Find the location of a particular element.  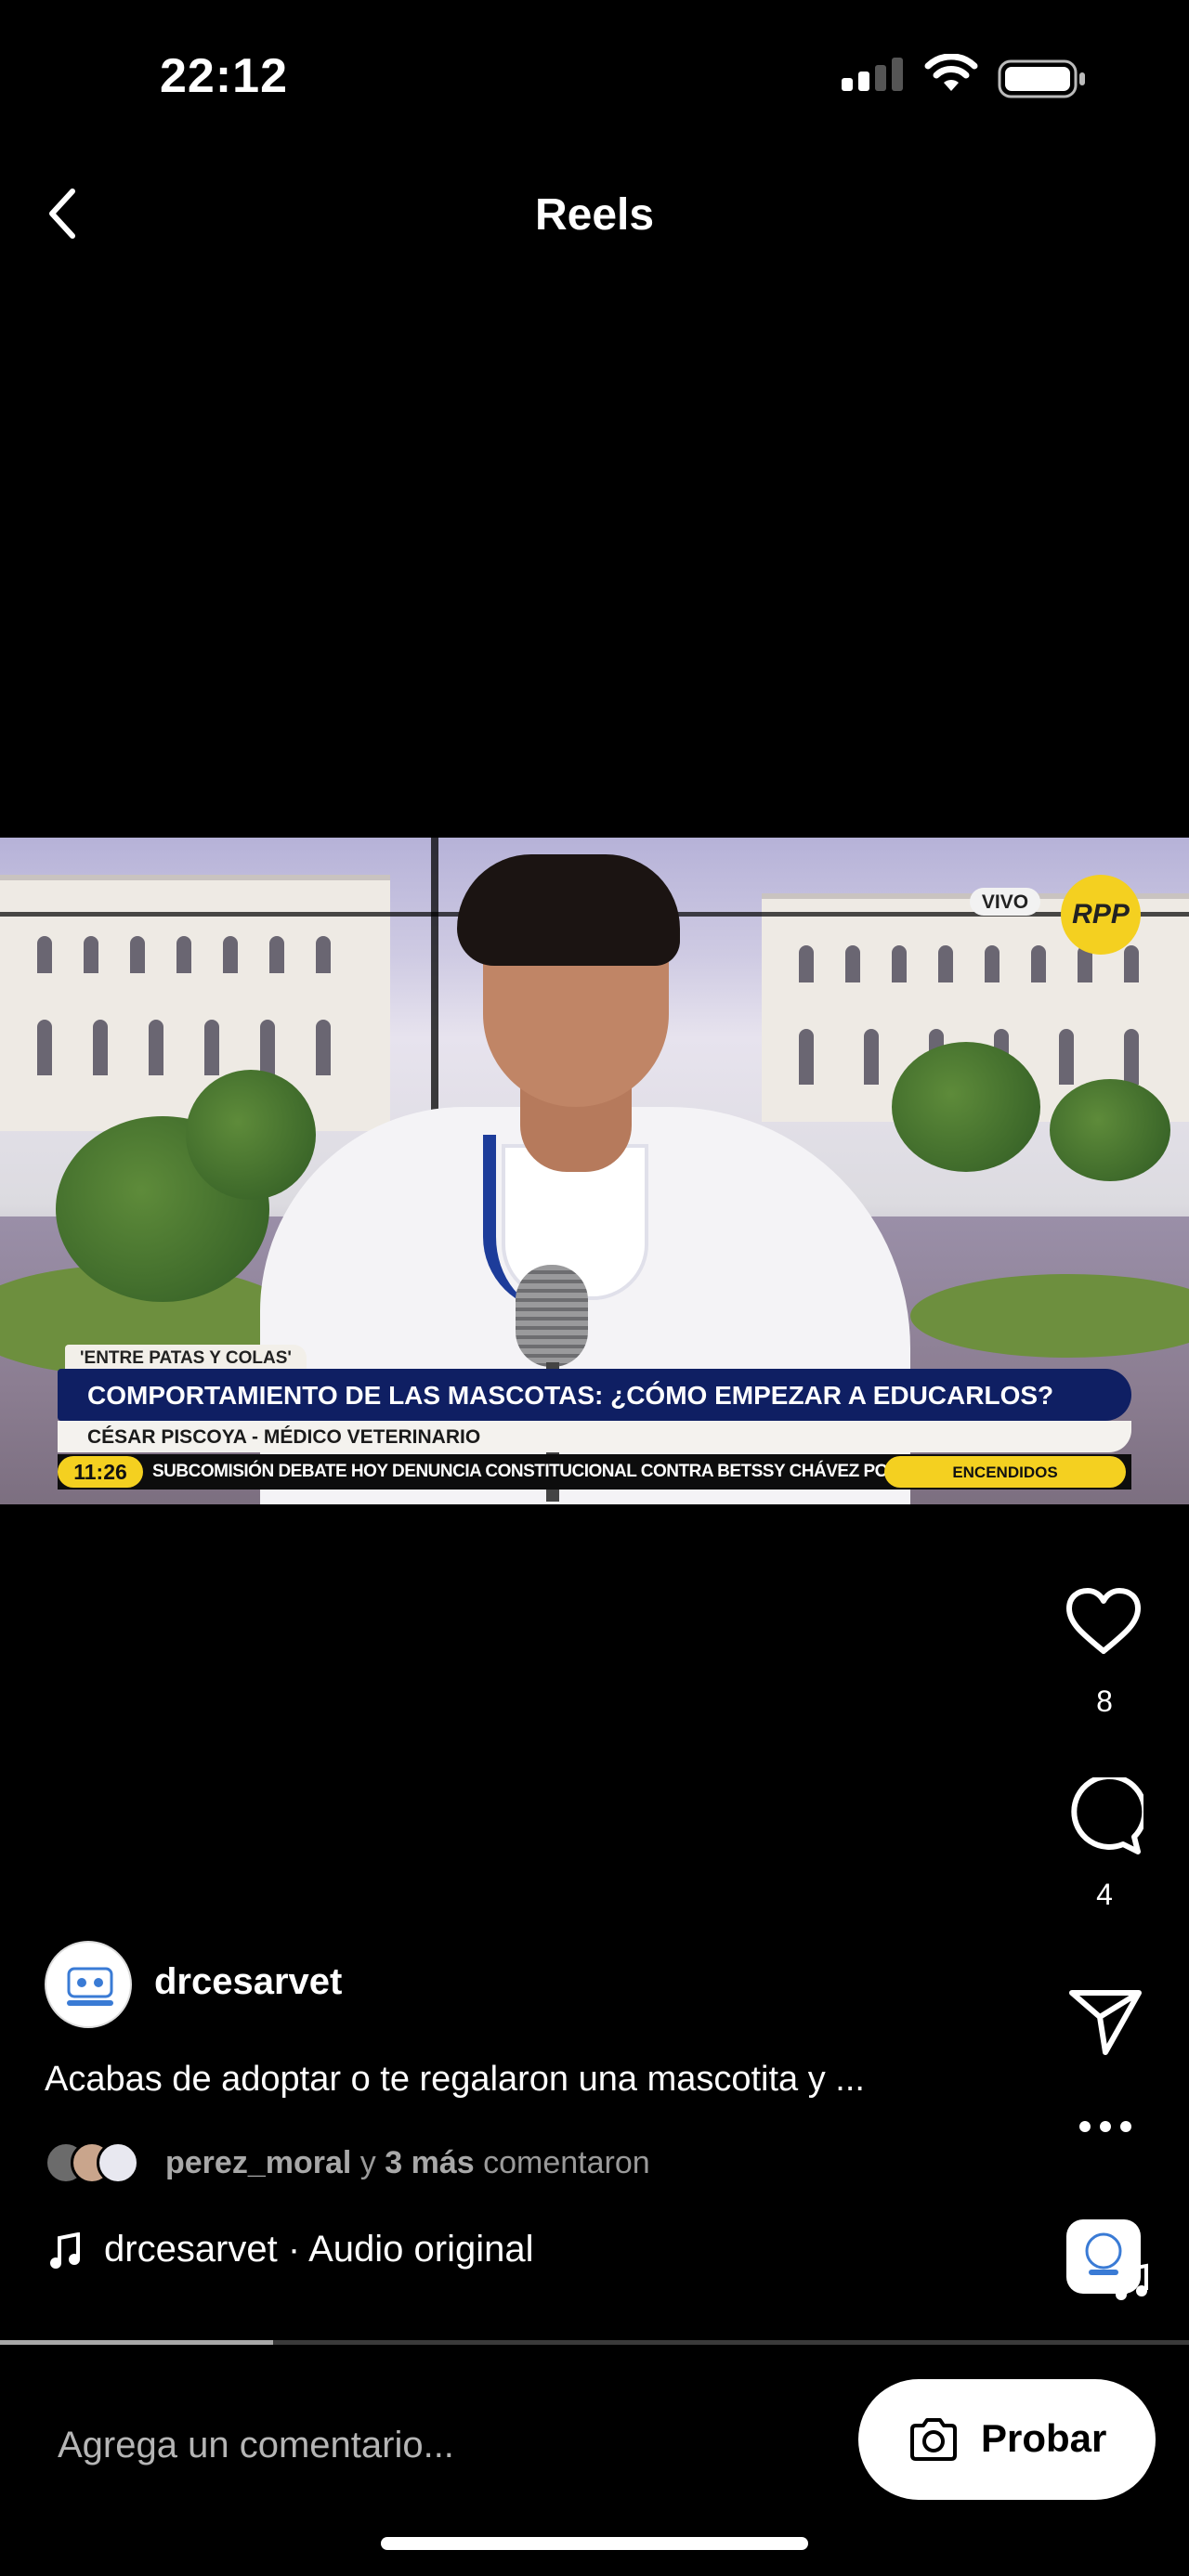

presenter-hair is located at coordinates (568, 910).